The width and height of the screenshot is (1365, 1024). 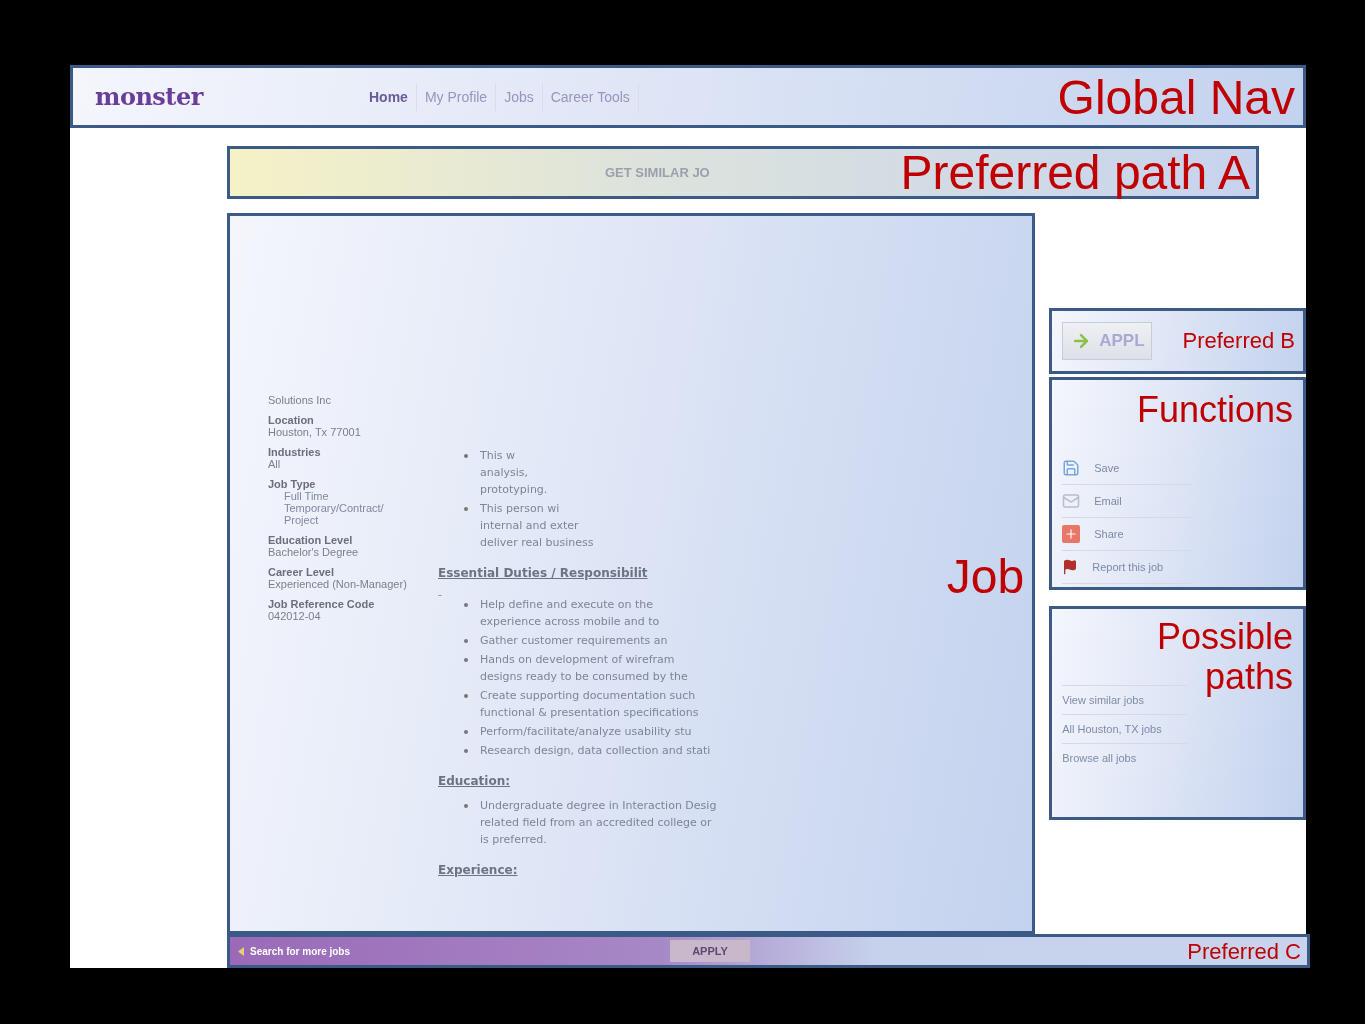 I want to click on nav-tab: Home, so click(x=389, y=96).